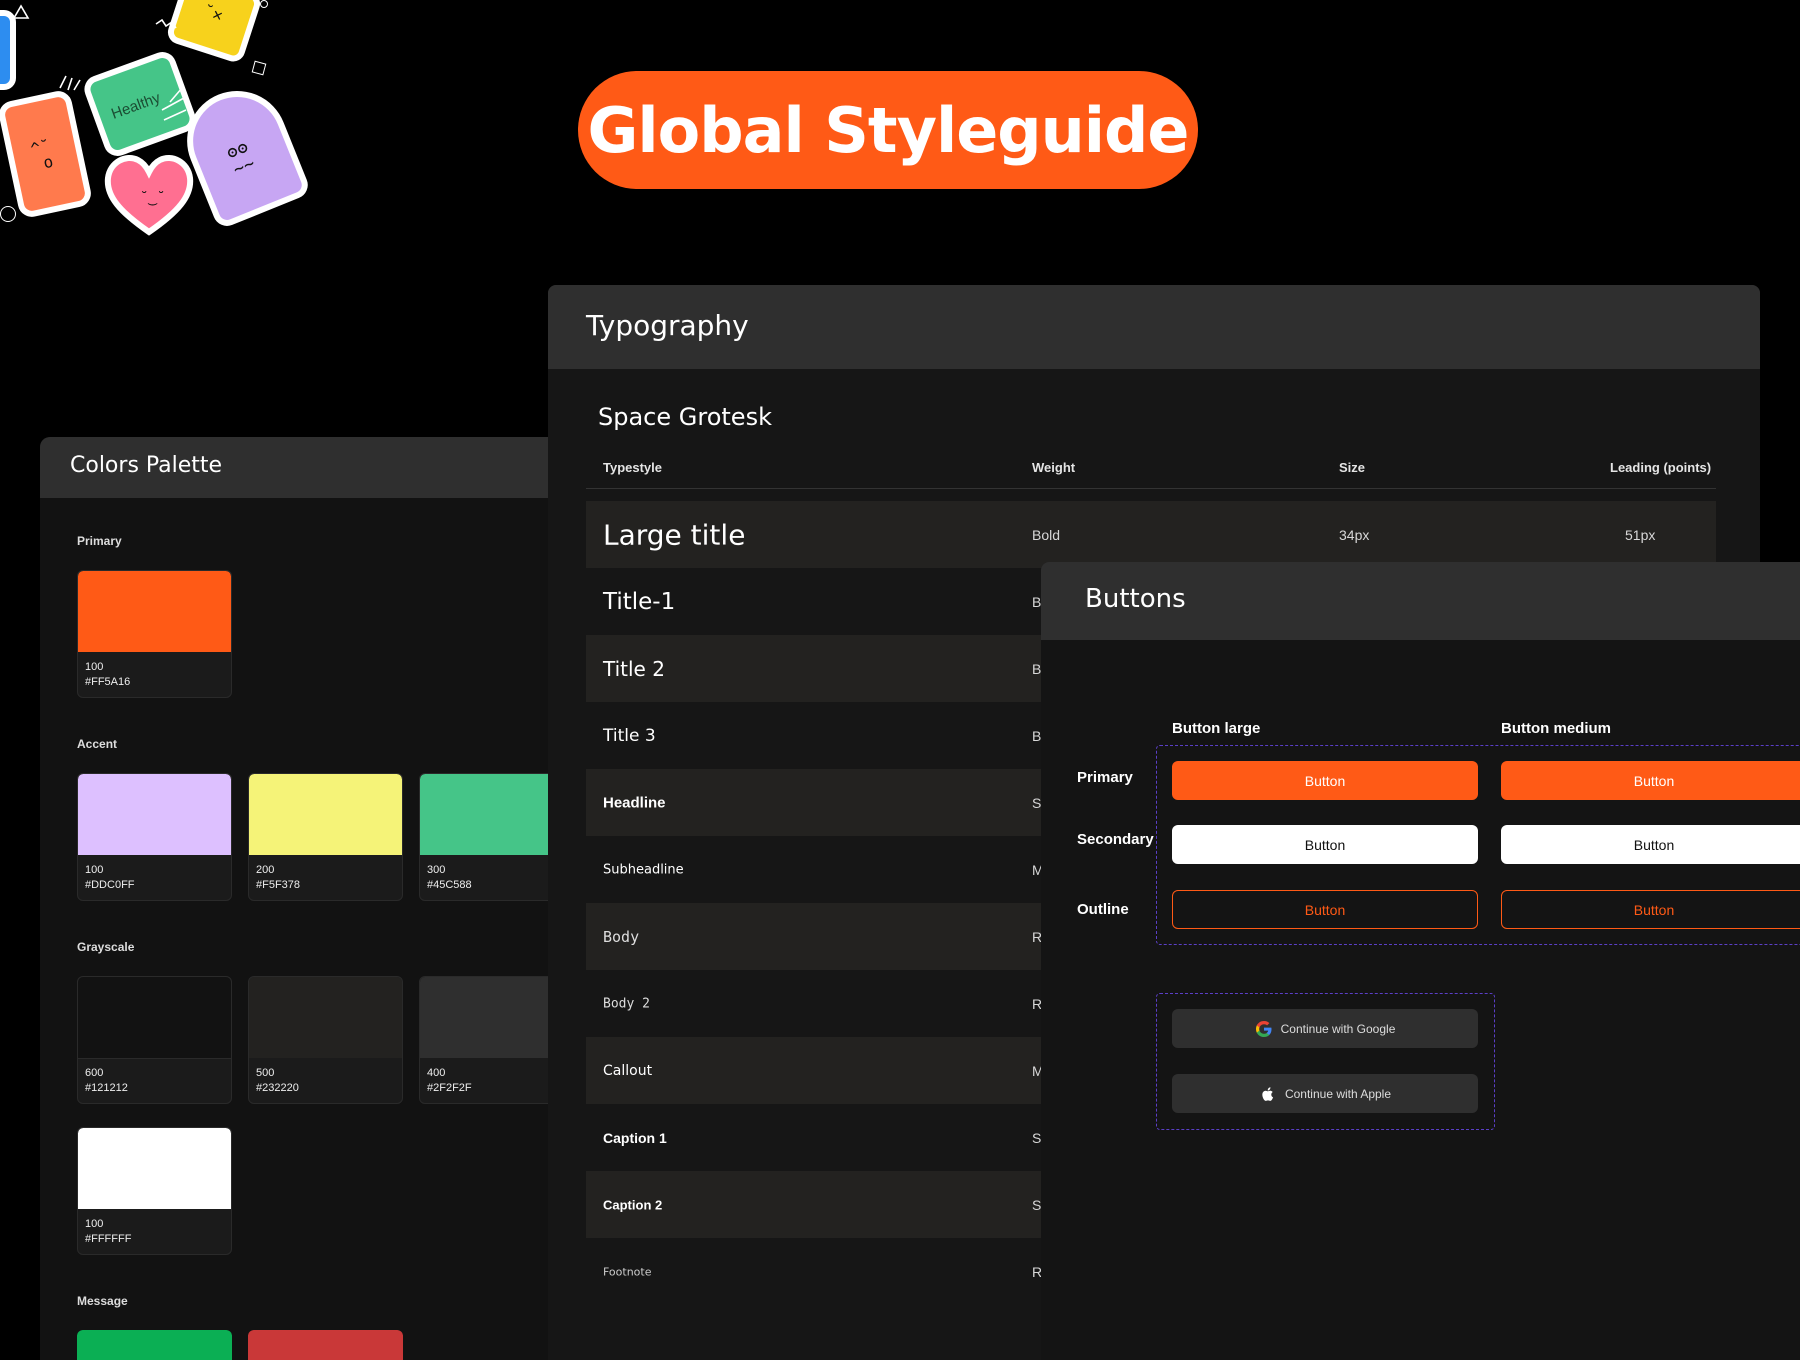  Describe the element at coordinates (674, 534) in the screenshot. I see `typestyle-name: Large title` at that location.